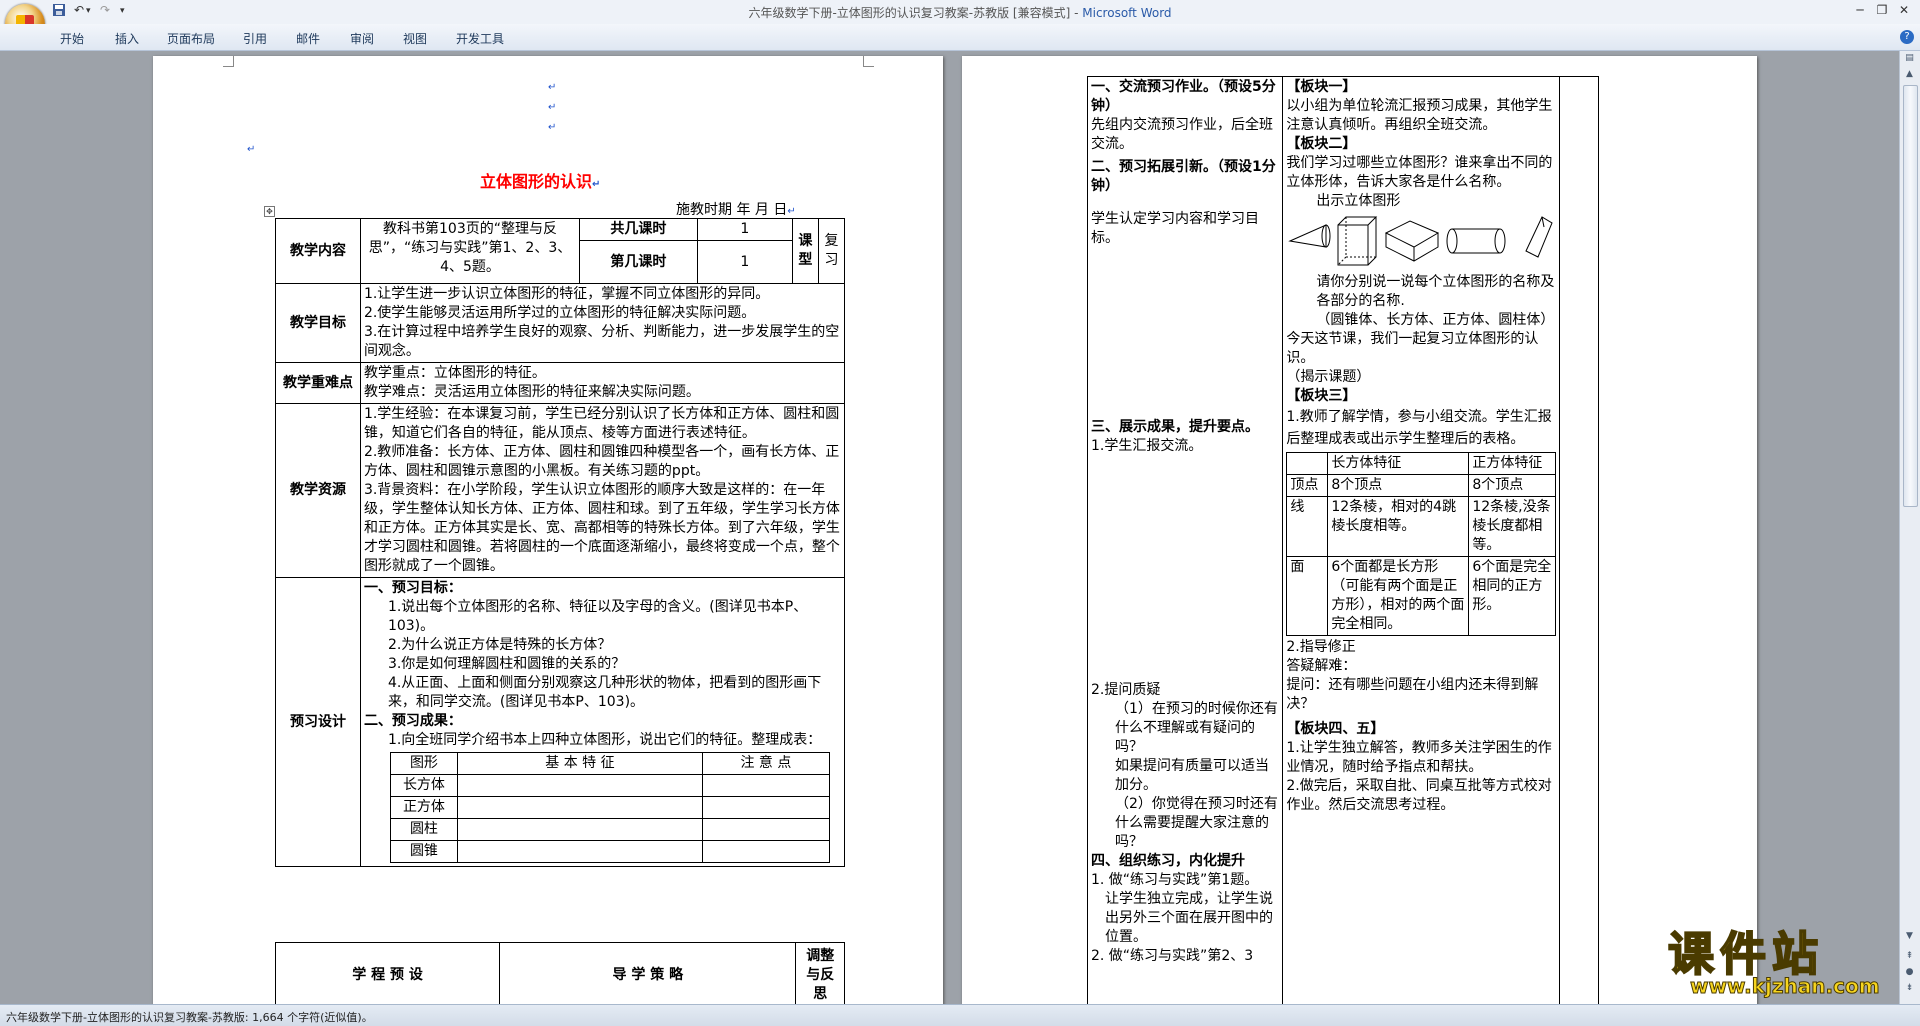 This screenshot has height=1026, width=1920. I want to click on type-value: 复习, so click(831, 251).